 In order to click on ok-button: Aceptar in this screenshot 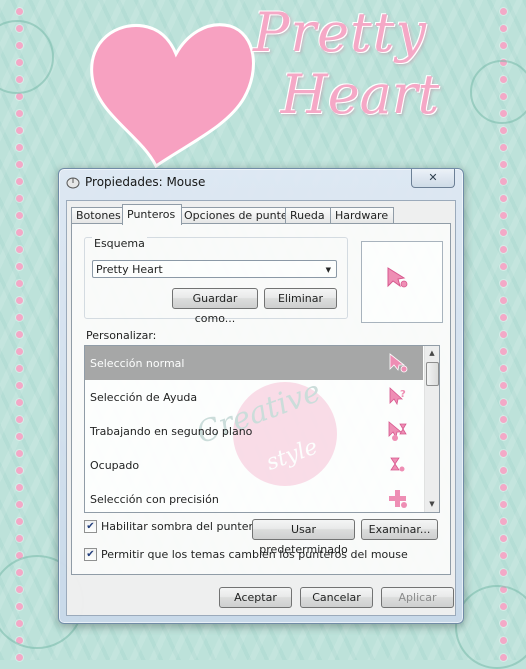, I will do `click(255, 597)`.